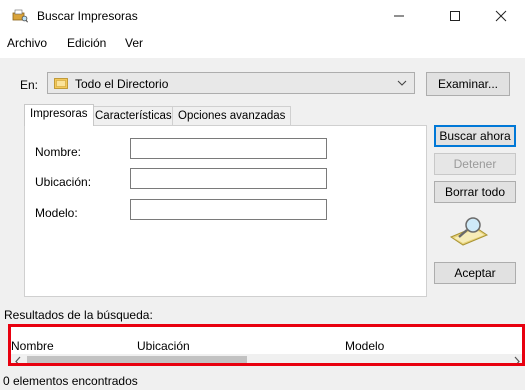  Describe the element at coordinates (475, 164) in the screenshot. I see `stop-button: Detener` at that location.